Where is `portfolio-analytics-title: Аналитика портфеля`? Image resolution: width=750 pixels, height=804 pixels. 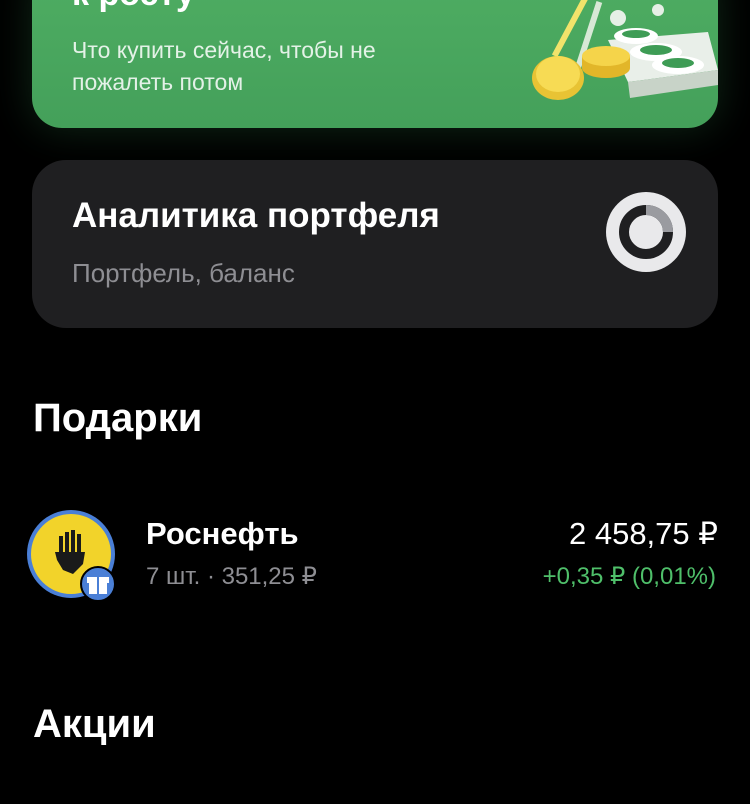 portfolio-analytics-title: Аналитика портфеля is located at coordinates (256, 215).